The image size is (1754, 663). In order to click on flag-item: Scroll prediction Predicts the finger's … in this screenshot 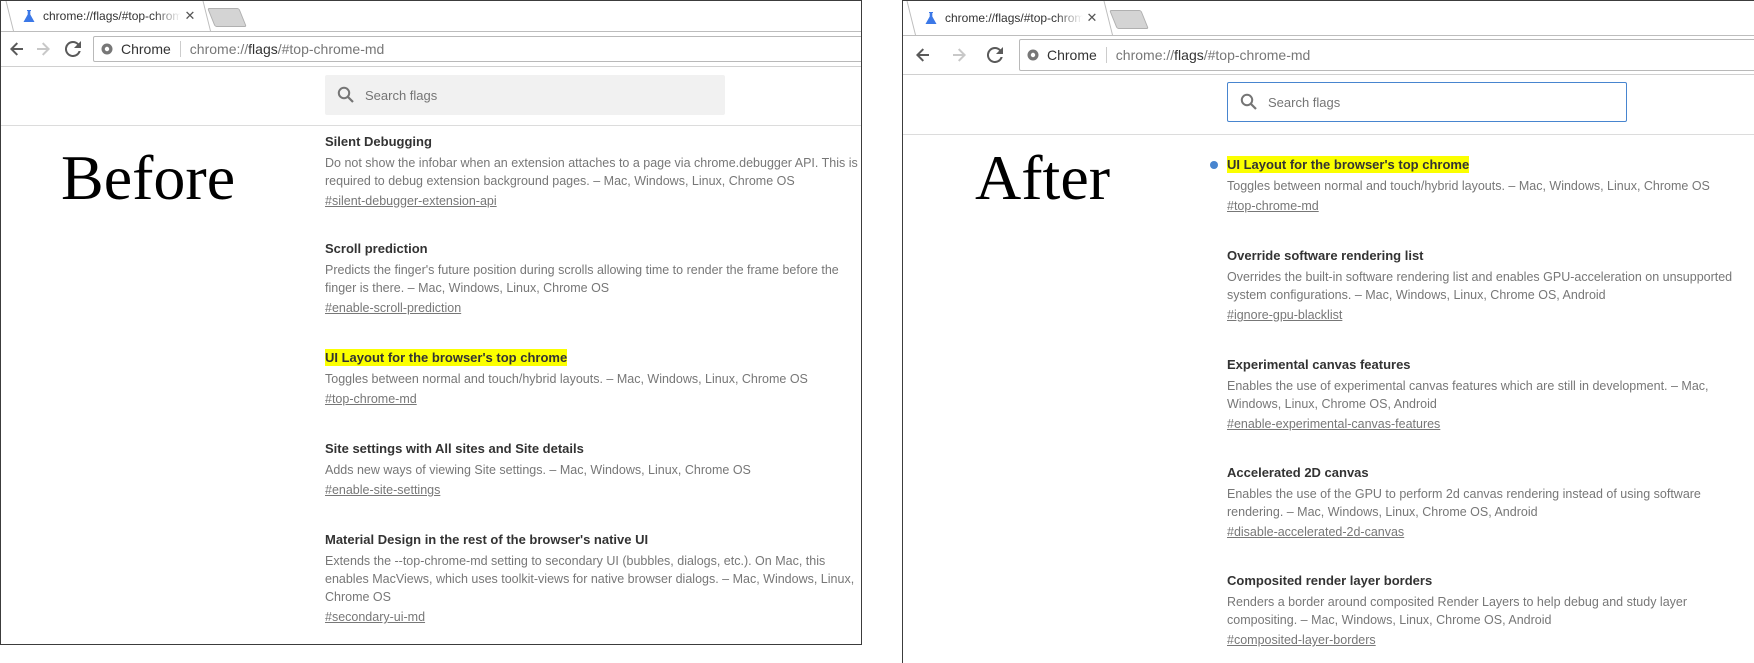, I will do `click(593, 278)`.